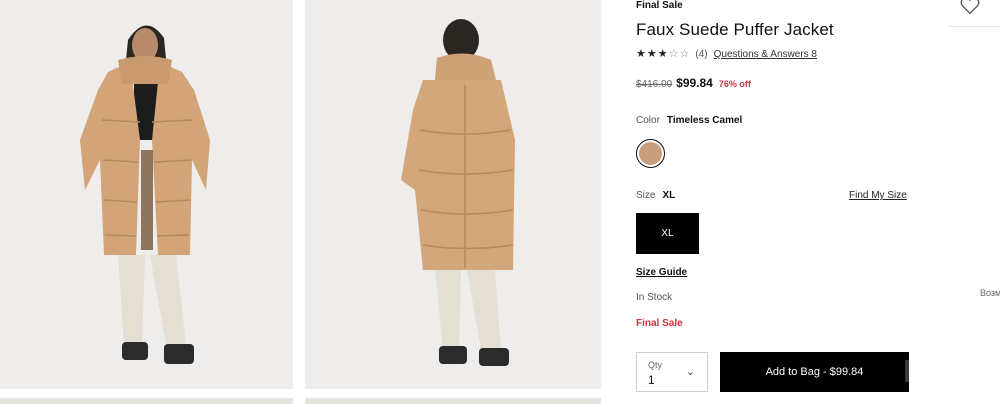  I want to click on color-value: Timeless Camel, so click(704, 120).